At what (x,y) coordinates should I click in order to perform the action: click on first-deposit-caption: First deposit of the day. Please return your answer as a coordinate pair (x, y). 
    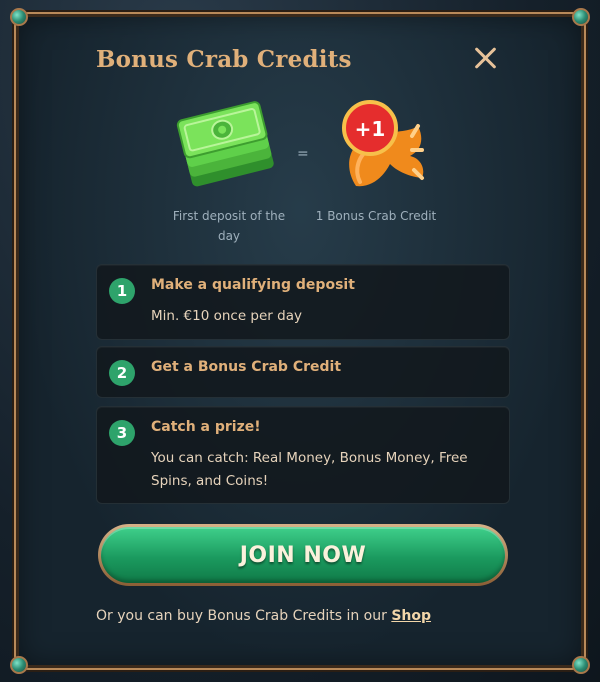
    Looking at the image, I should click on (229, 226).